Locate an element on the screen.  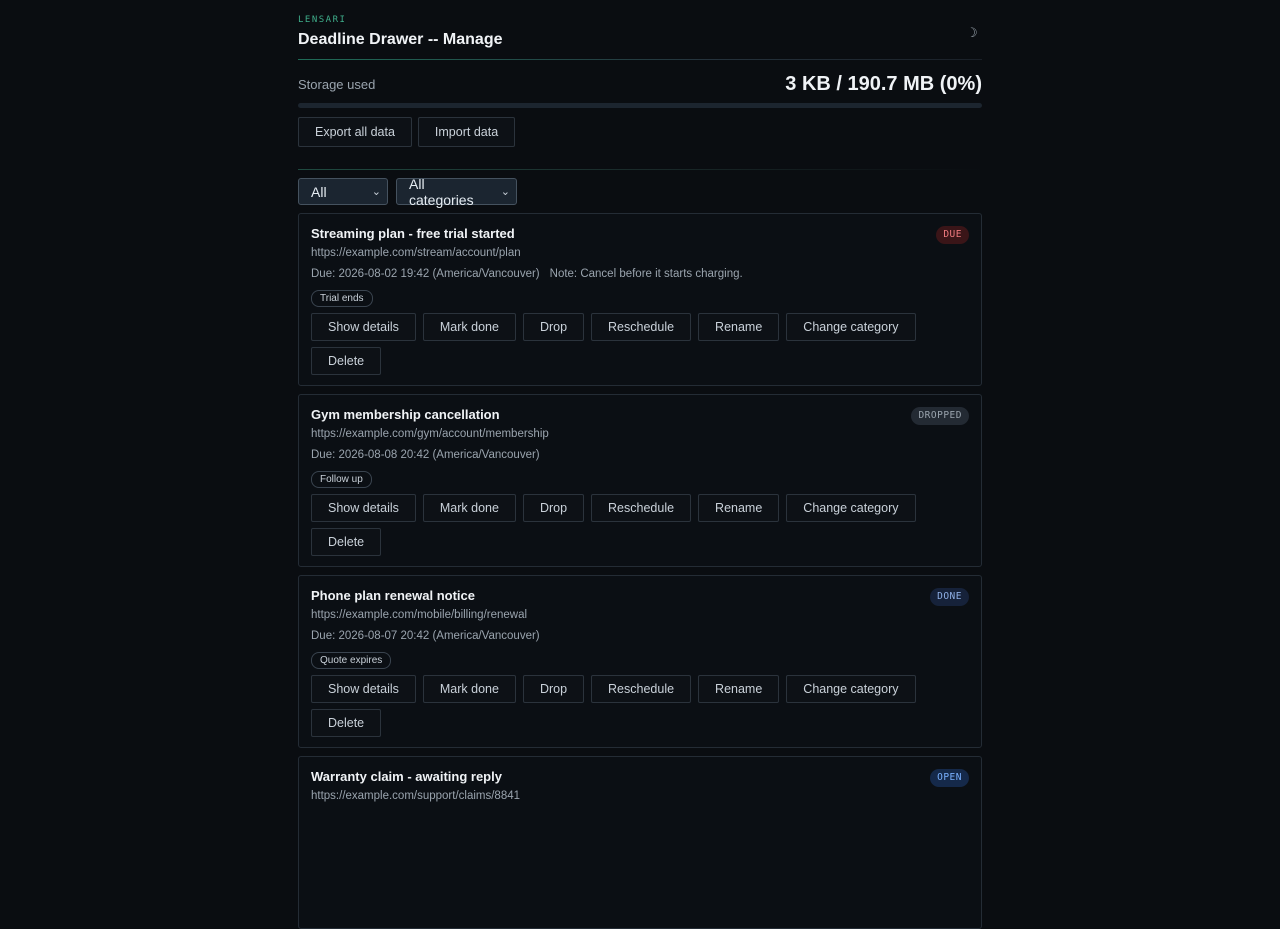
category-filter-select: All categories ⌄ is located at coordinates (456, 191).